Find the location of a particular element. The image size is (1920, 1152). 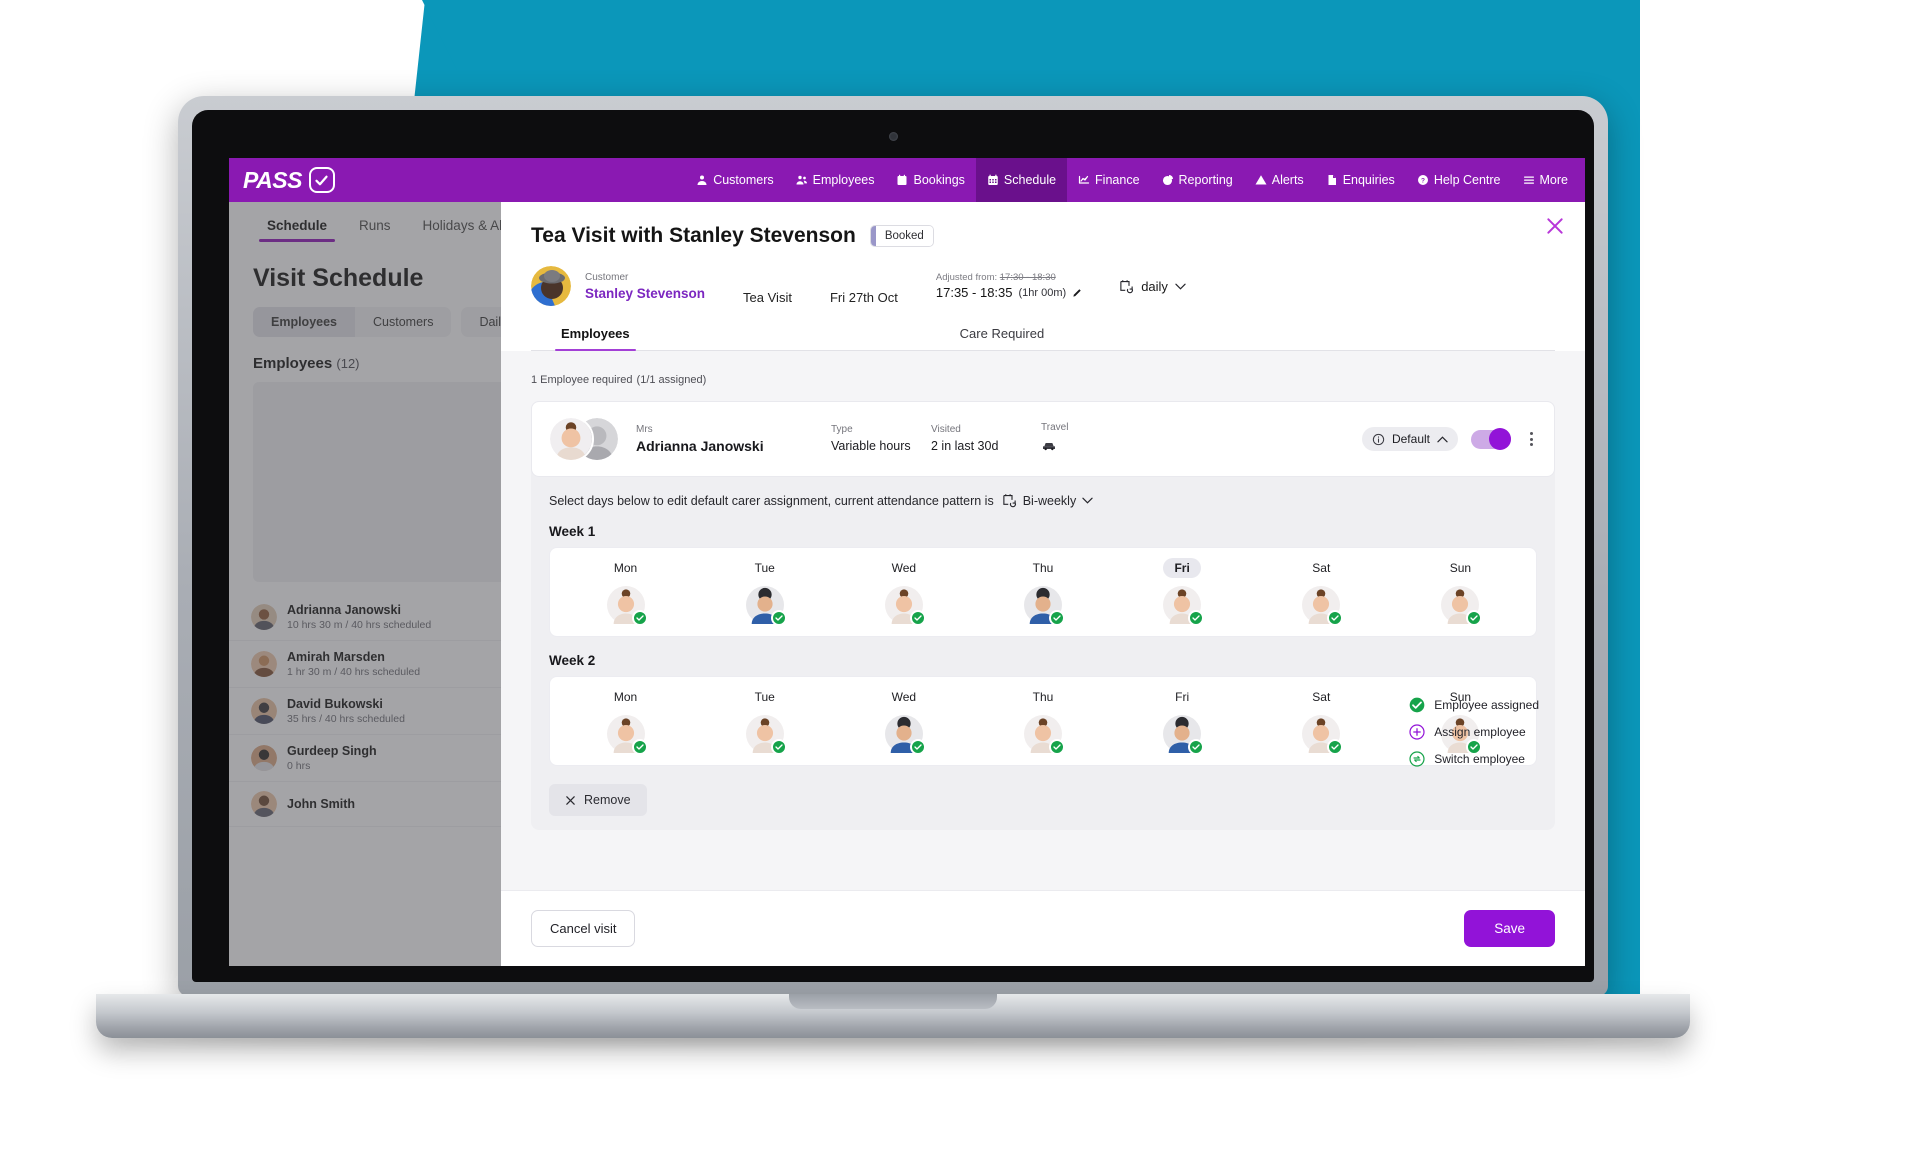

visited-value: 2 in last 30d is located at coordinates (965, 445).